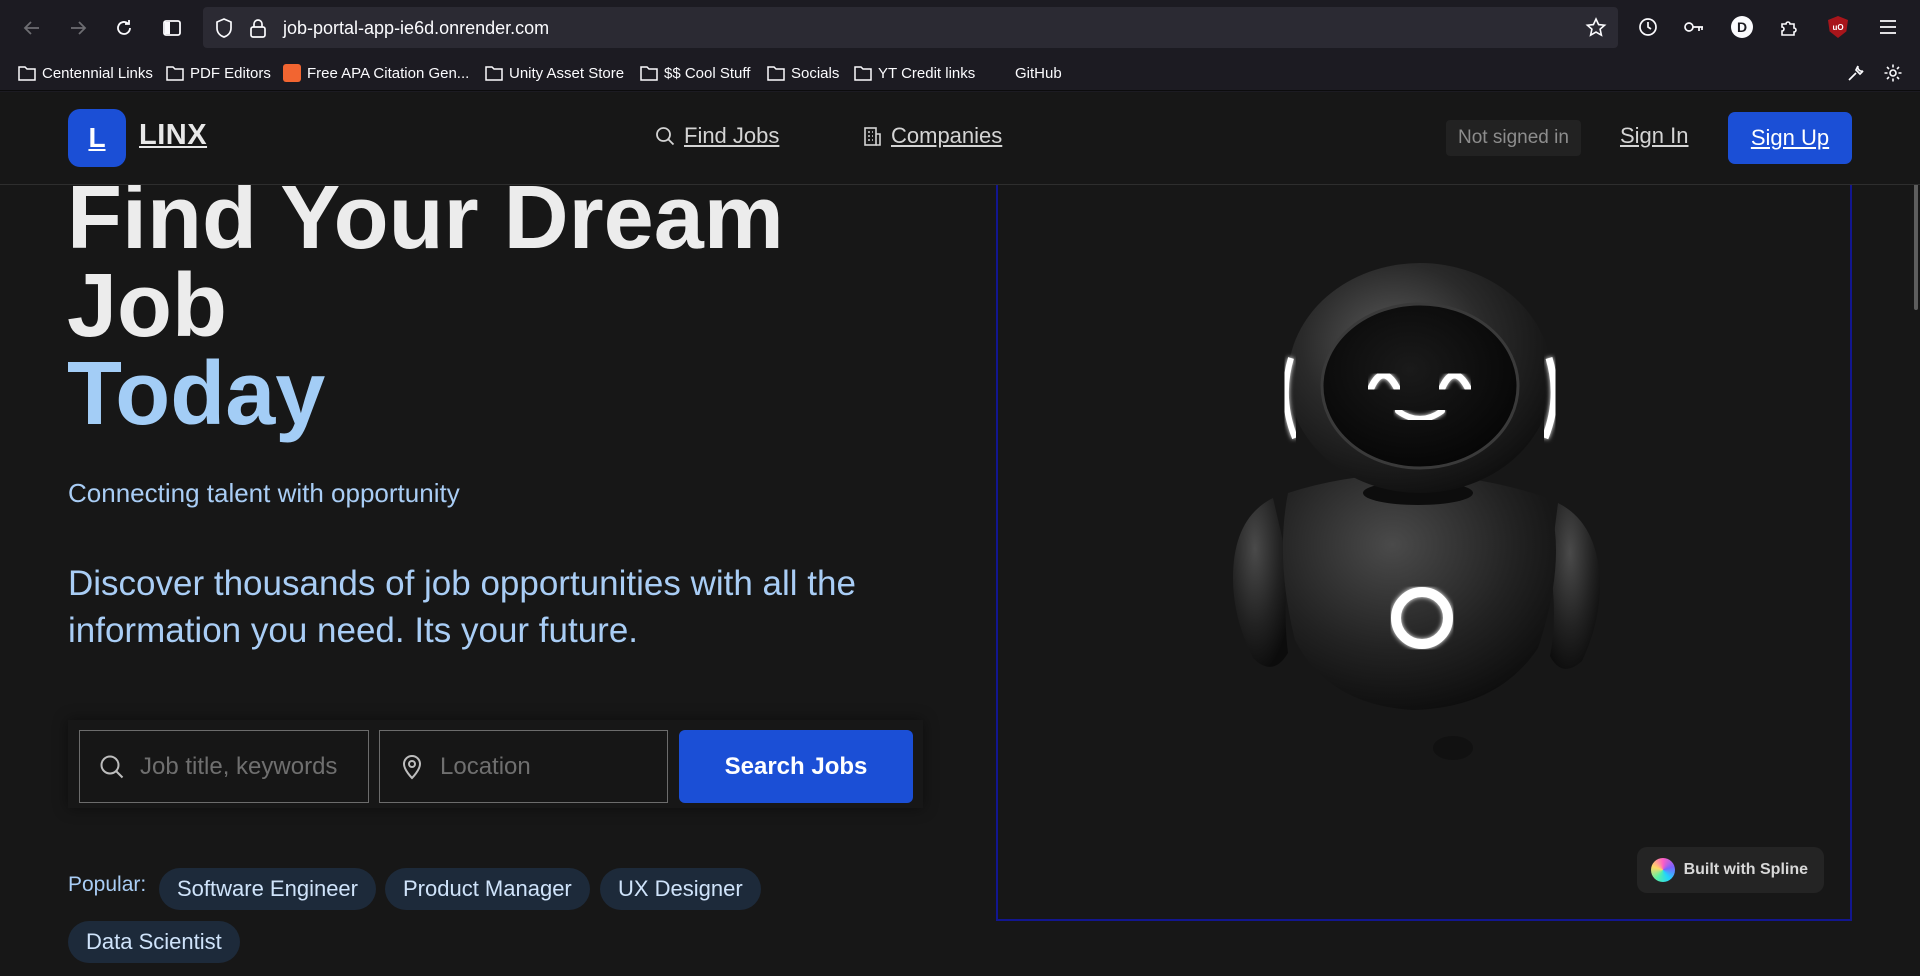 This screenshot has width=1920, height=976. Describe the element at coordinates (910, 27) in the screenshot. I see `address-bar: job-portal-app-ie6d.onrender.com` at that location.